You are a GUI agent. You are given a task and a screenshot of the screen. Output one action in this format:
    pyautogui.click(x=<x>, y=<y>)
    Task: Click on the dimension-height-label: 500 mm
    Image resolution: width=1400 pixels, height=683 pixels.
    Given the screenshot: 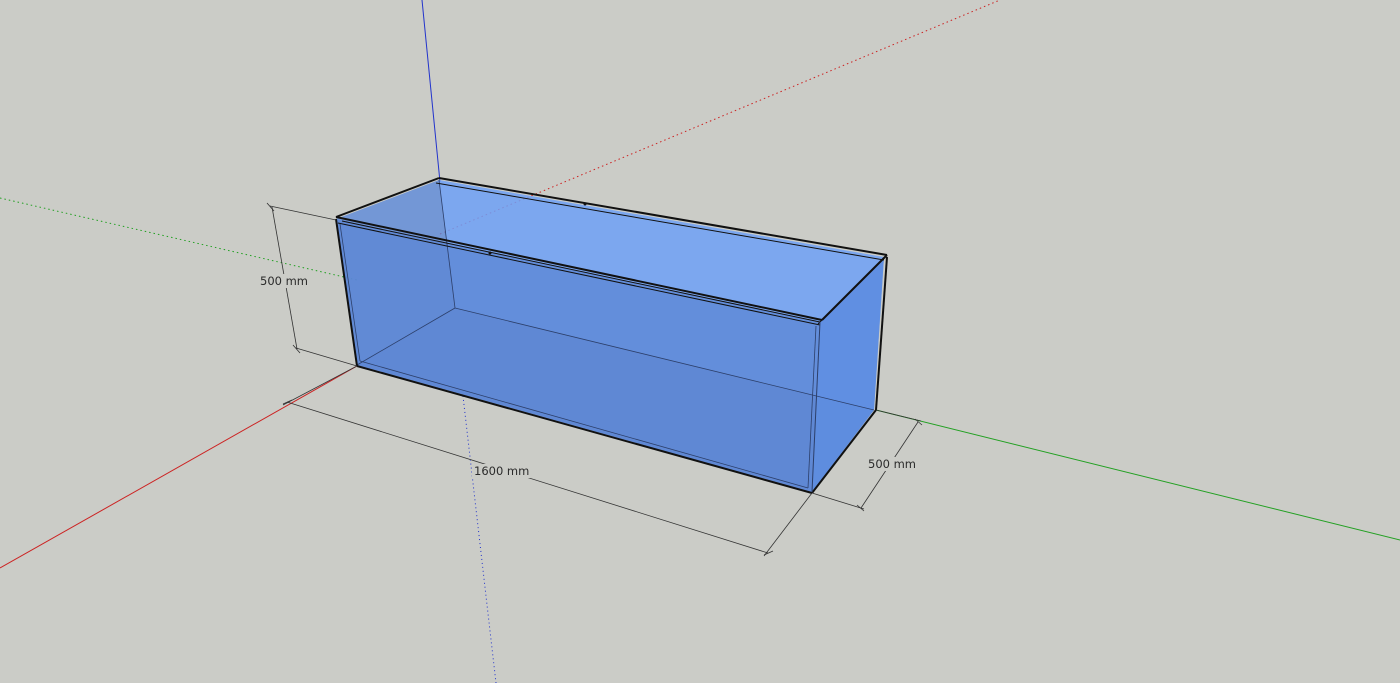 What is the action you would take?
    pyautogui.click(x=284, y=281)
    